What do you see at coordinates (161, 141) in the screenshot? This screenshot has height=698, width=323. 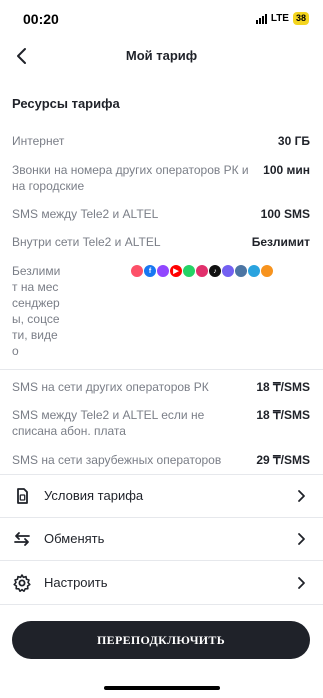 I see `resource-row-internet: Интернет 30 ГБ` at bounding box center [161, 141].